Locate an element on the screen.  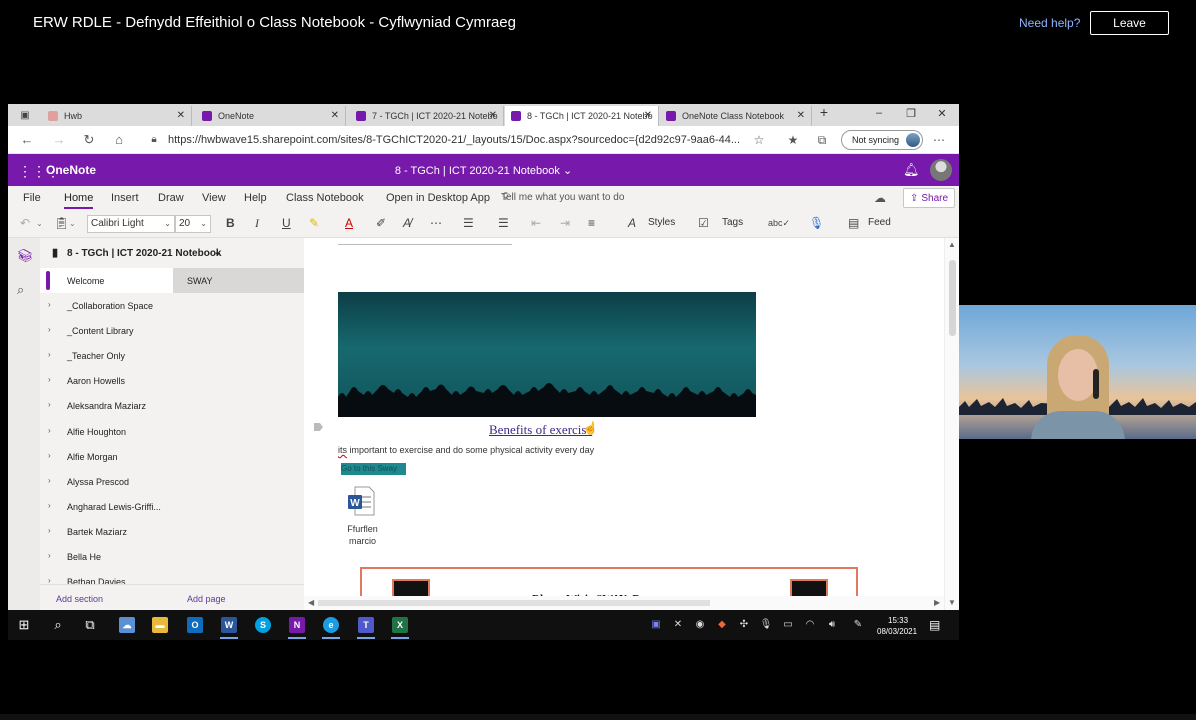
format-painter-icon: ✐ is located at coordinates (381, 223).